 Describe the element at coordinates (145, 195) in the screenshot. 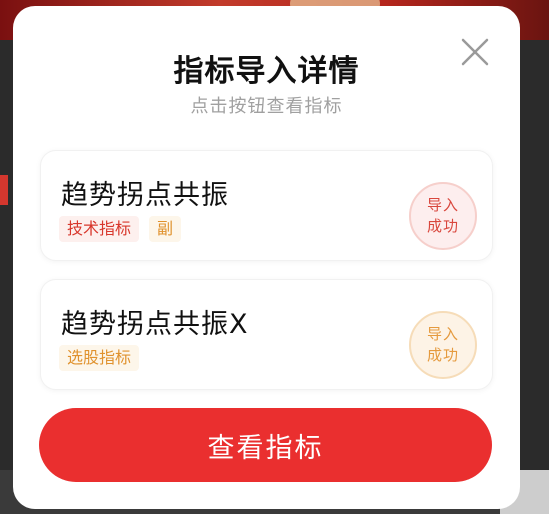

I see `indicator-name: 趋势拐点共振` at that location.